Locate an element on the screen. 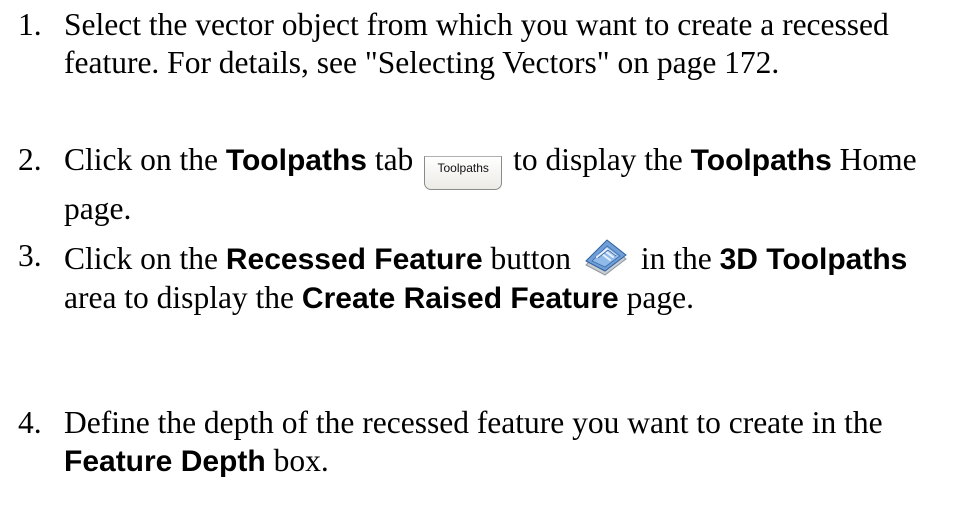  feature-depth-label: Feature Depth is located at coordinates (165, 461).